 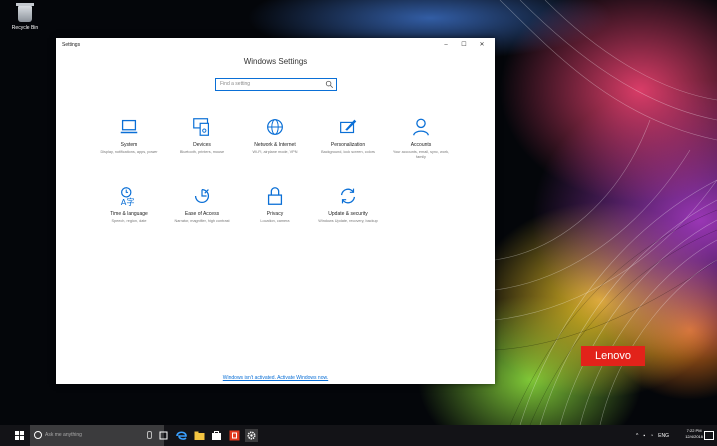 What do you see at coordinates (275, 145) in the screenshot?
I see `tile-label: Network & Internet` at bounding box center [275, 145].